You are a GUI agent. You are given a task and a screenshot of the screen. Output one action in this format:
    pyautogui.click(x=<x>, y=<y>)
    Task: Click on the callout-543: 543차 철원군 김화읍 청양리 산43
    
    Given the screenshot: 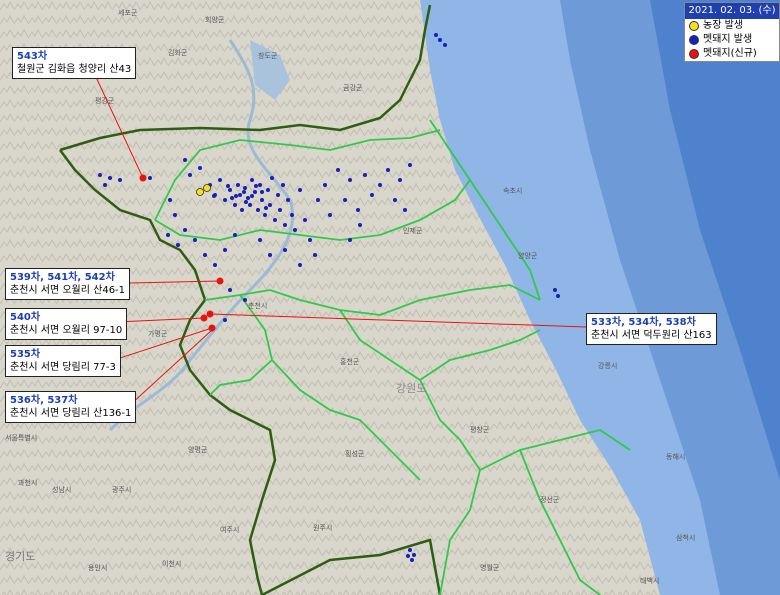 What is the action you would take?
    pyautogui.click(x=74, y=63)
    